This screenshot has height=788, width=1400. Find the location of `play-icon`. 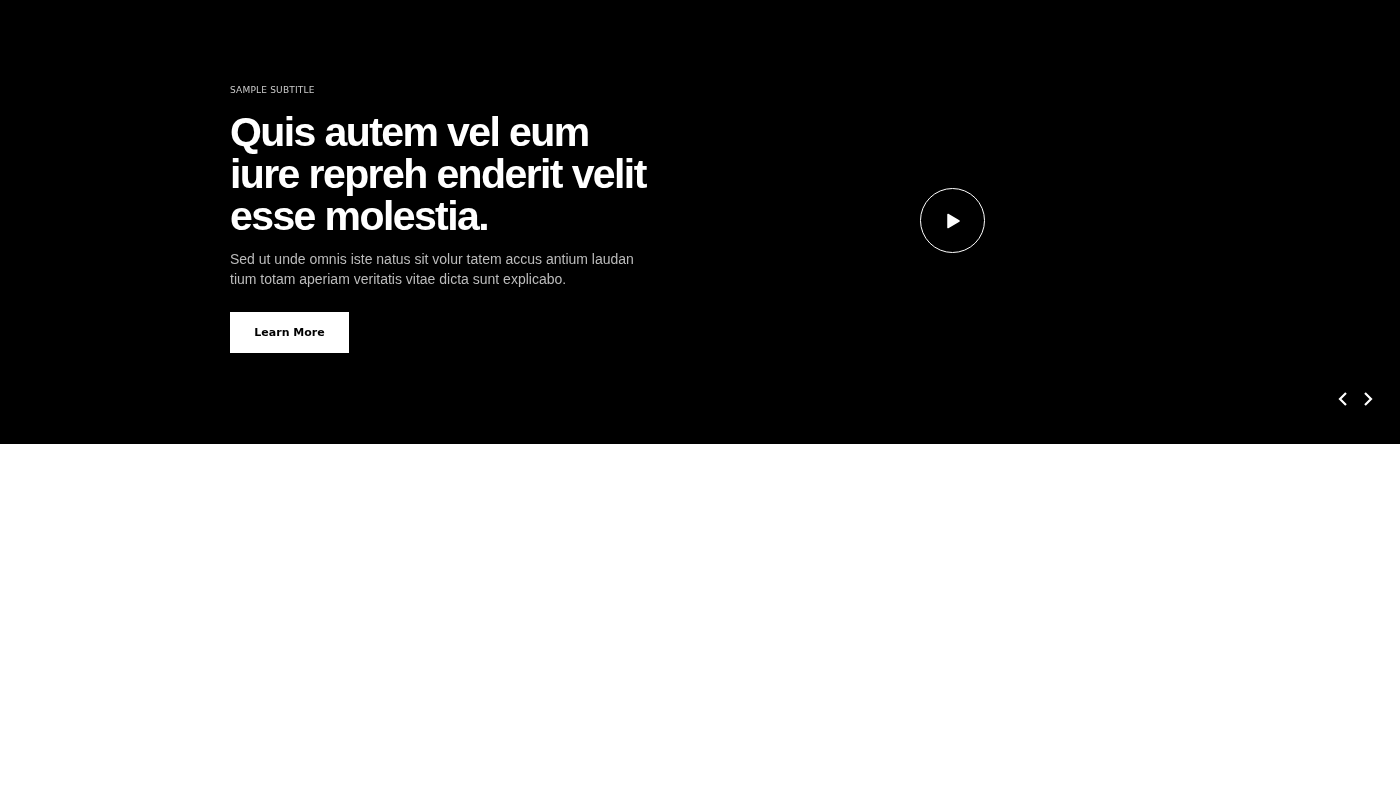

play-icon is located at coordinates (952, 220).